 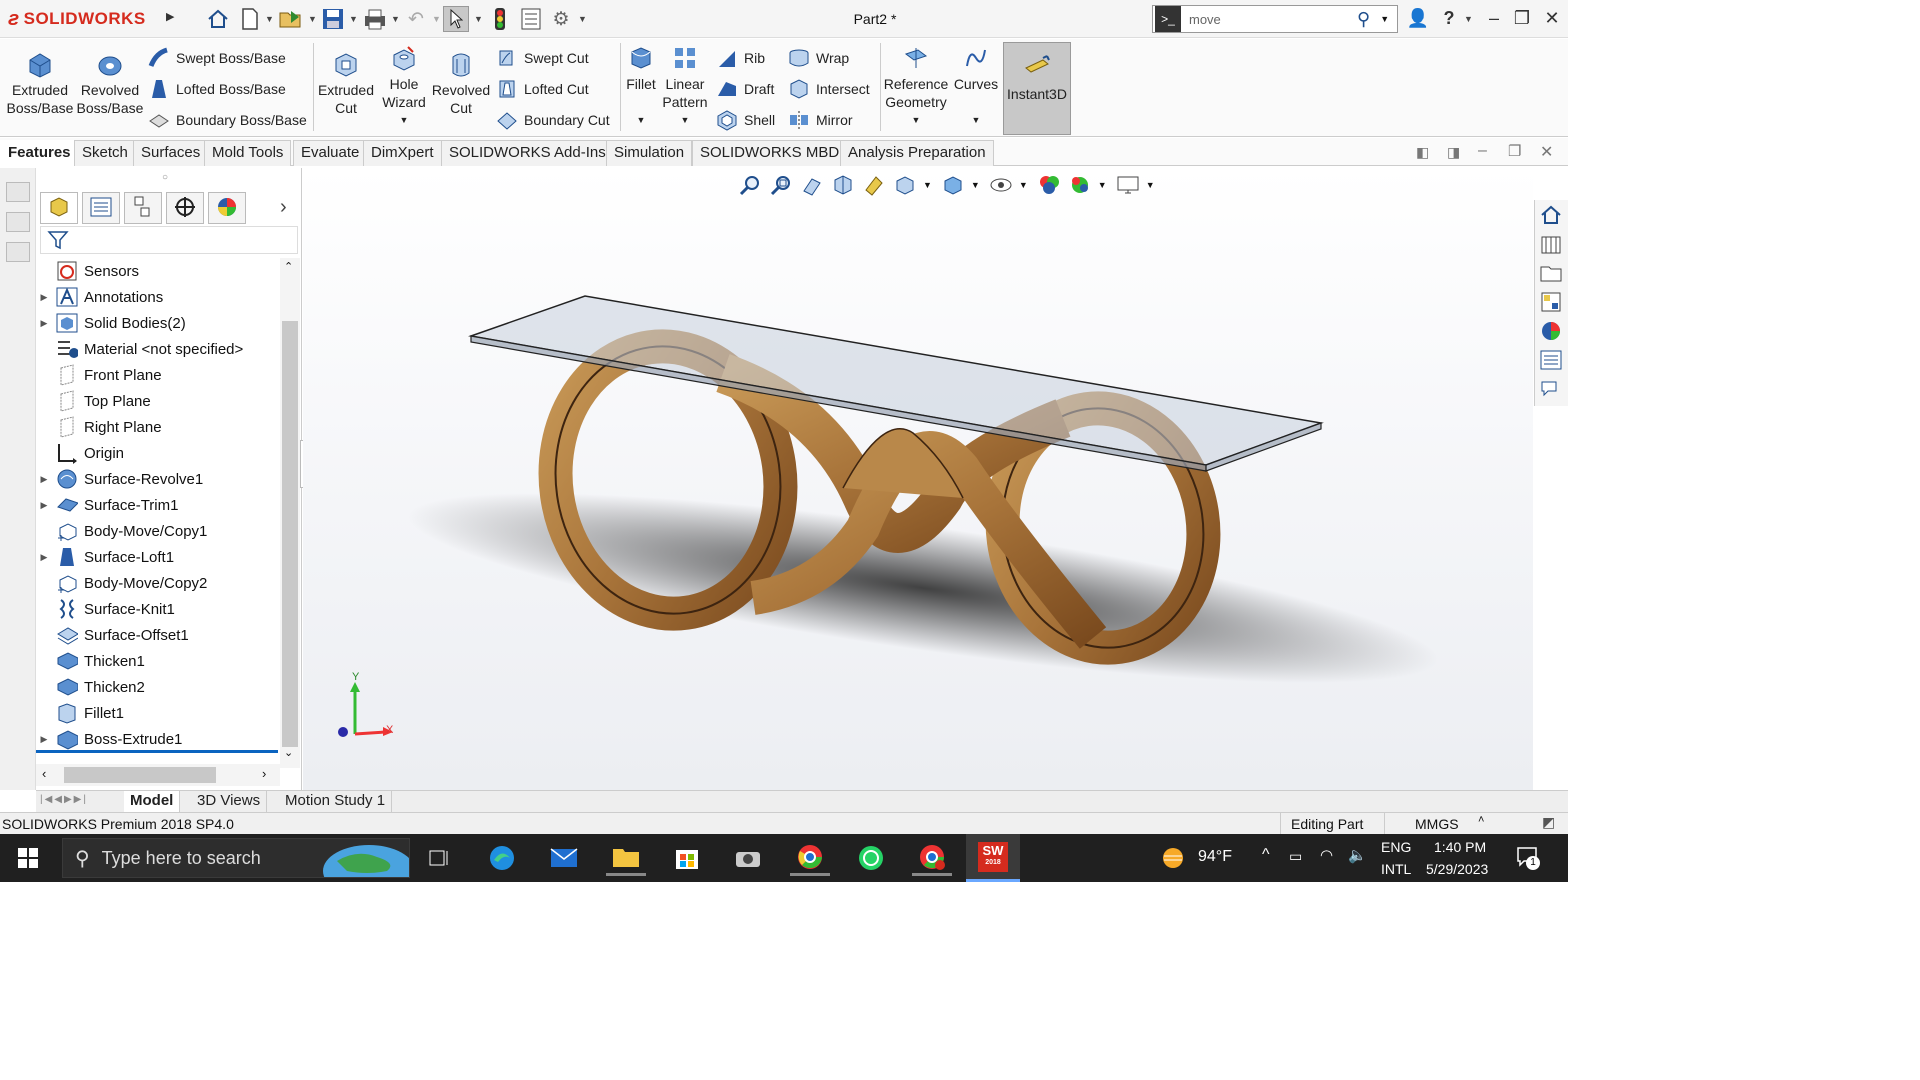 I want to click on user-profile-icon: 👤, so click(x=1418, y=19).